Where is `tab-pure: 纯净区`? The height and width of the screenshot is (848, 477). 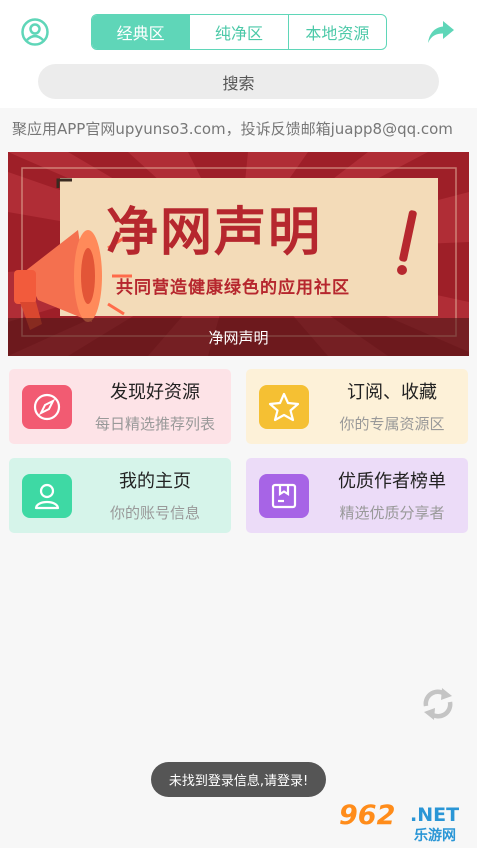 tab-pure: 纯净区 is located at coordinates (238, 32).